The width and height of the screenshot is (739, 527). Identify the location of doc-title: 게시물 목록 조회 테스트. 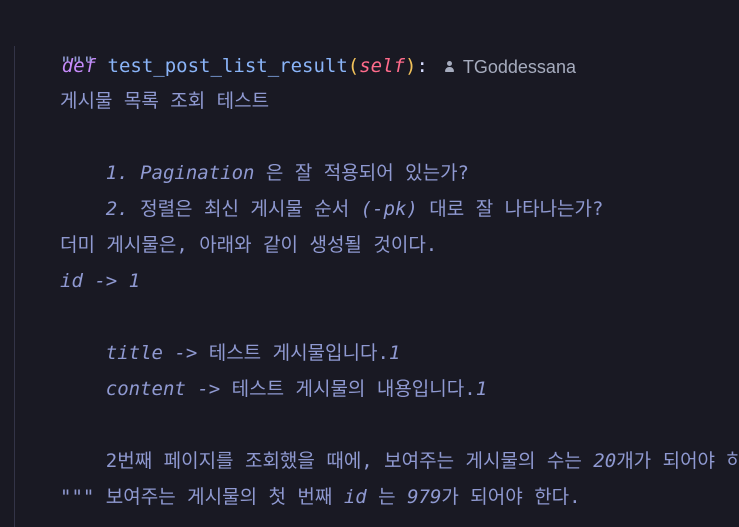
(165, 101).